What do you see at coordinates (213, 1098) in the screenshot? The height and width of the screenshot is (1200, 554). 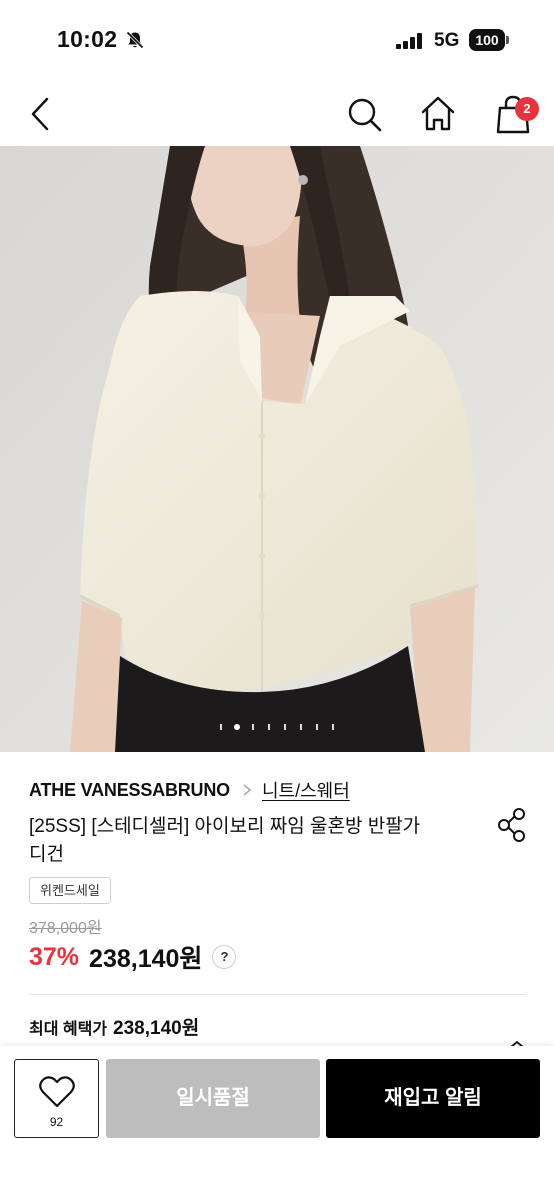 I see `soldout-button: 일시품절` at bounding box center [213, 1098].